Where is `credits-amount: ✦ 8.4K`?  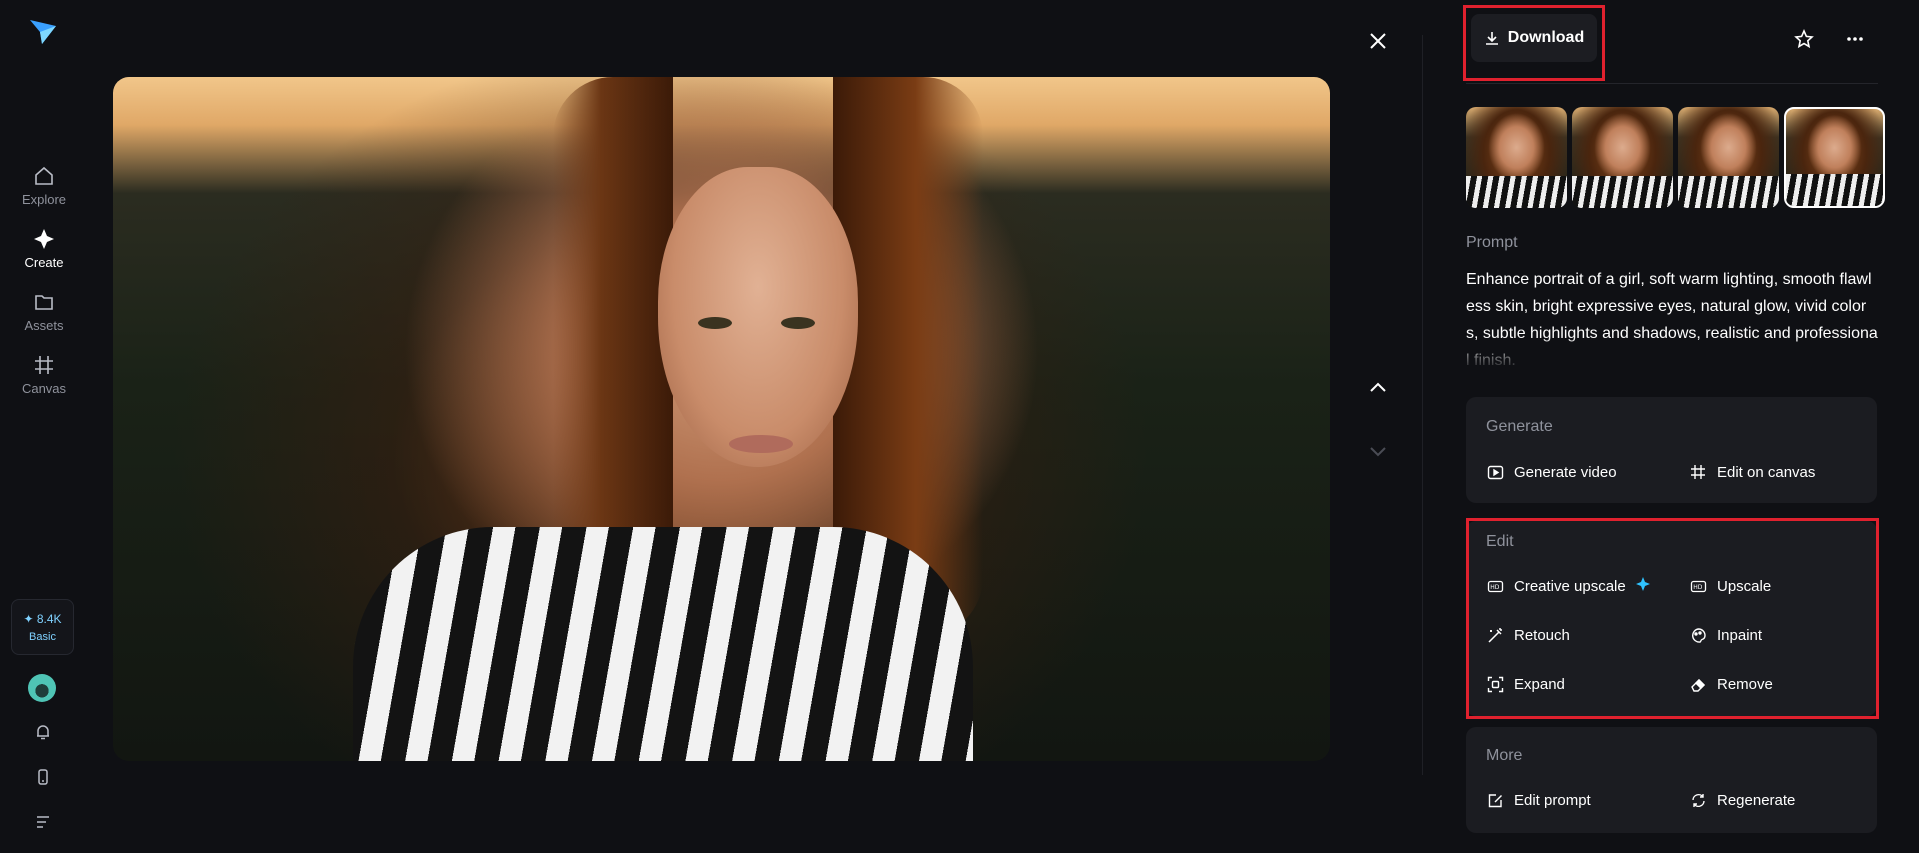 credits-amount: ✦ 8.4K is located at coordinates (42, 618).